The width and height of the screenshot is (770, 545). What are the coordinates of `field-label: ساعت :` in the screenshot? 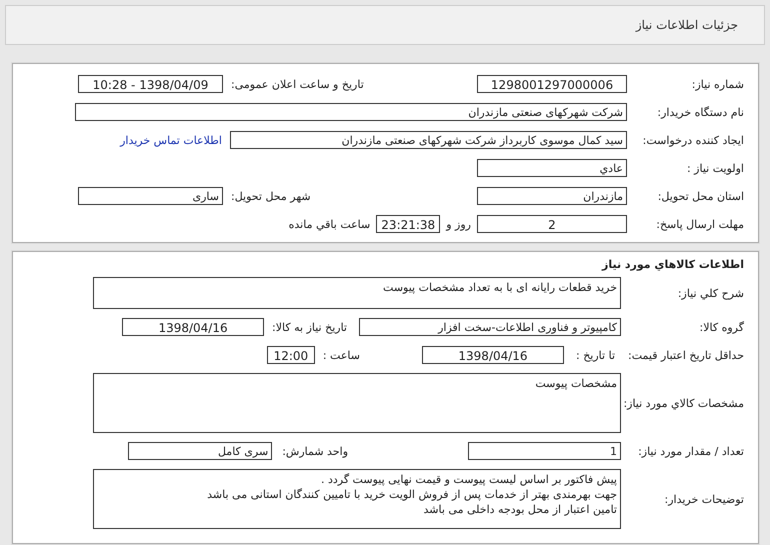 It's located at (341, 355).